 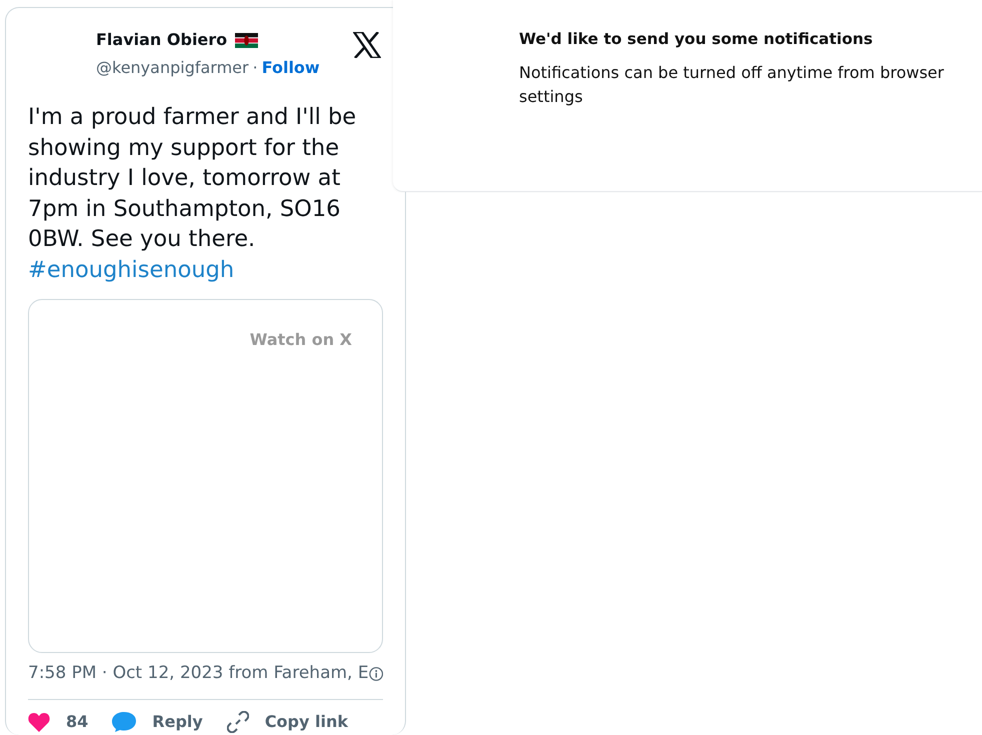 I want to click on timestamp: 7:58 PM · Oct 12, 2023 from Fareham, E, so click(x=198, y=673).